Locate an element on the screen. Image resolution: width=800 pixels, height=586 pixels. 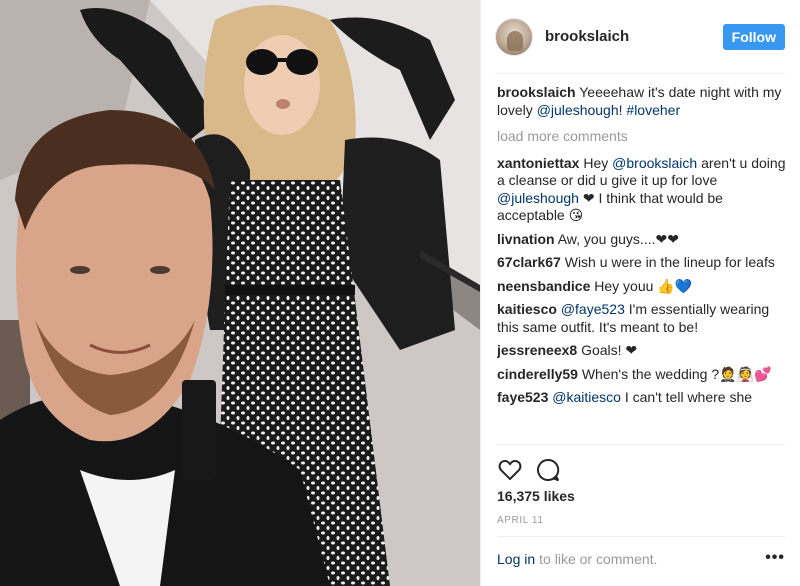
comment-body: When's the wedding ?🤵👰💕 is located at coordinates (677, 374).